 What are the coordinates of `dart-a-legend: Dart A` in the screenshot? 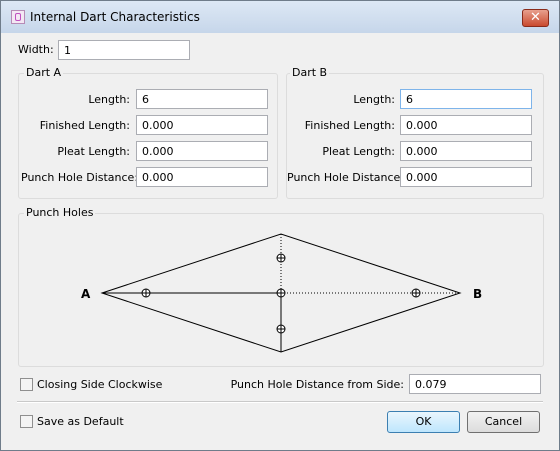 It's located at (44, 72).